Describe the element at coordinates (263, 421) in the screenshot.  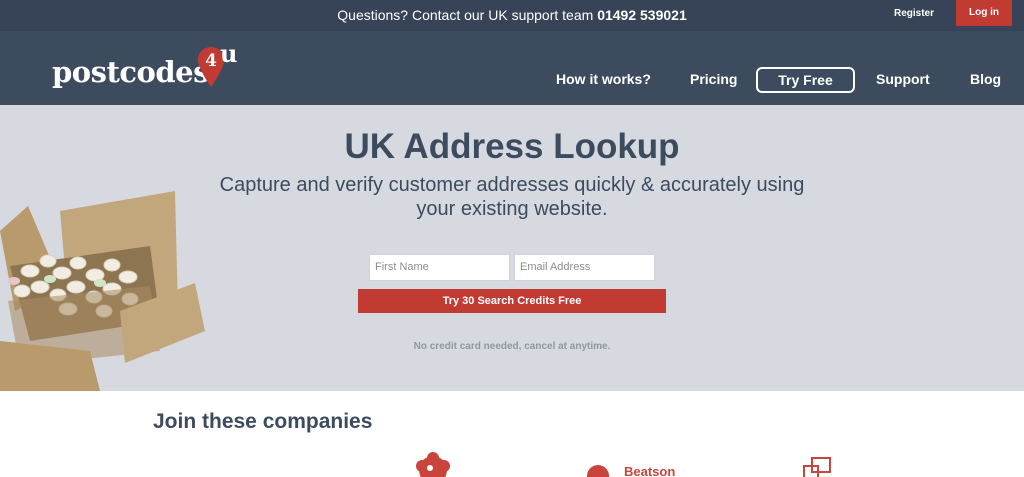
I see `companies-heading: Join these companies` at that location.